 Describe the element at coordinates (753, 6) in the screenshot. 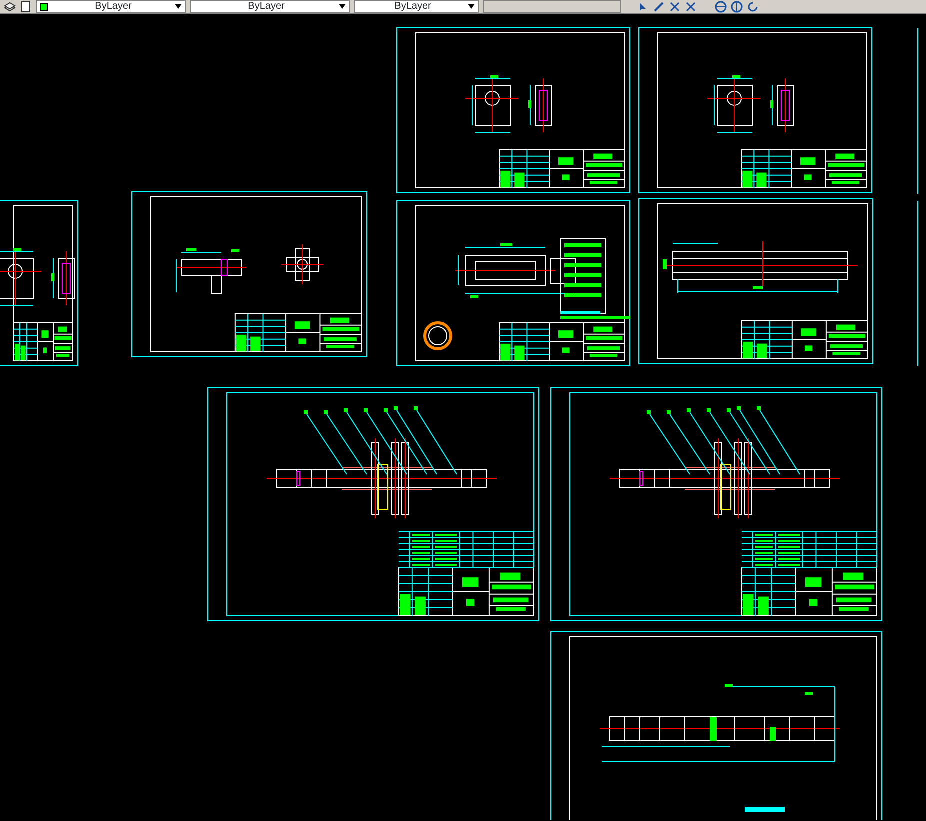

I see `refresh-icon` at that location.